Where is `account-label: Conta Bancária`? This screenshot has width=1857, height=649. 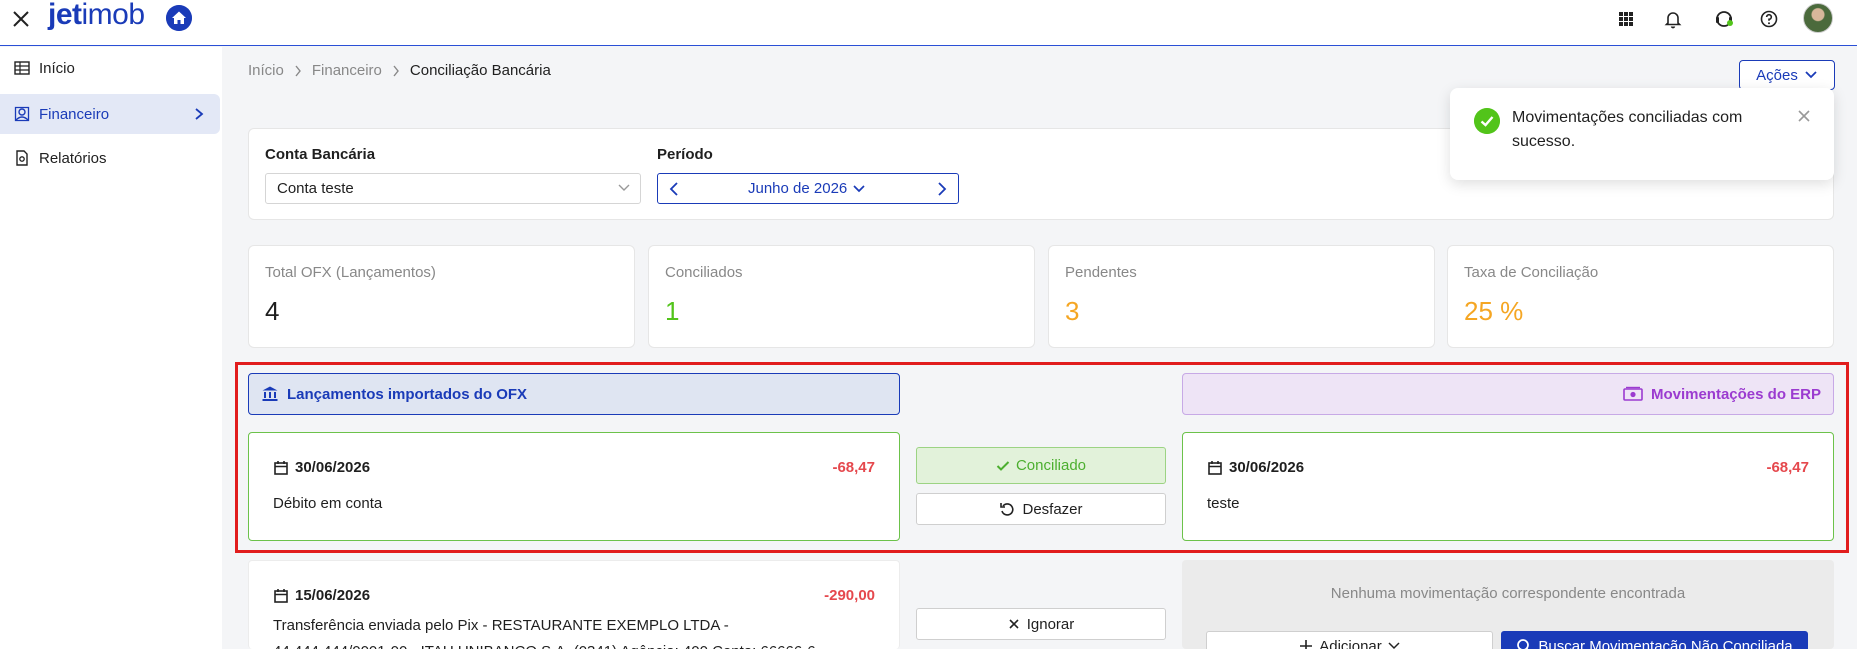 account-label: Conta Bancária is located at coordinates (320, 154).